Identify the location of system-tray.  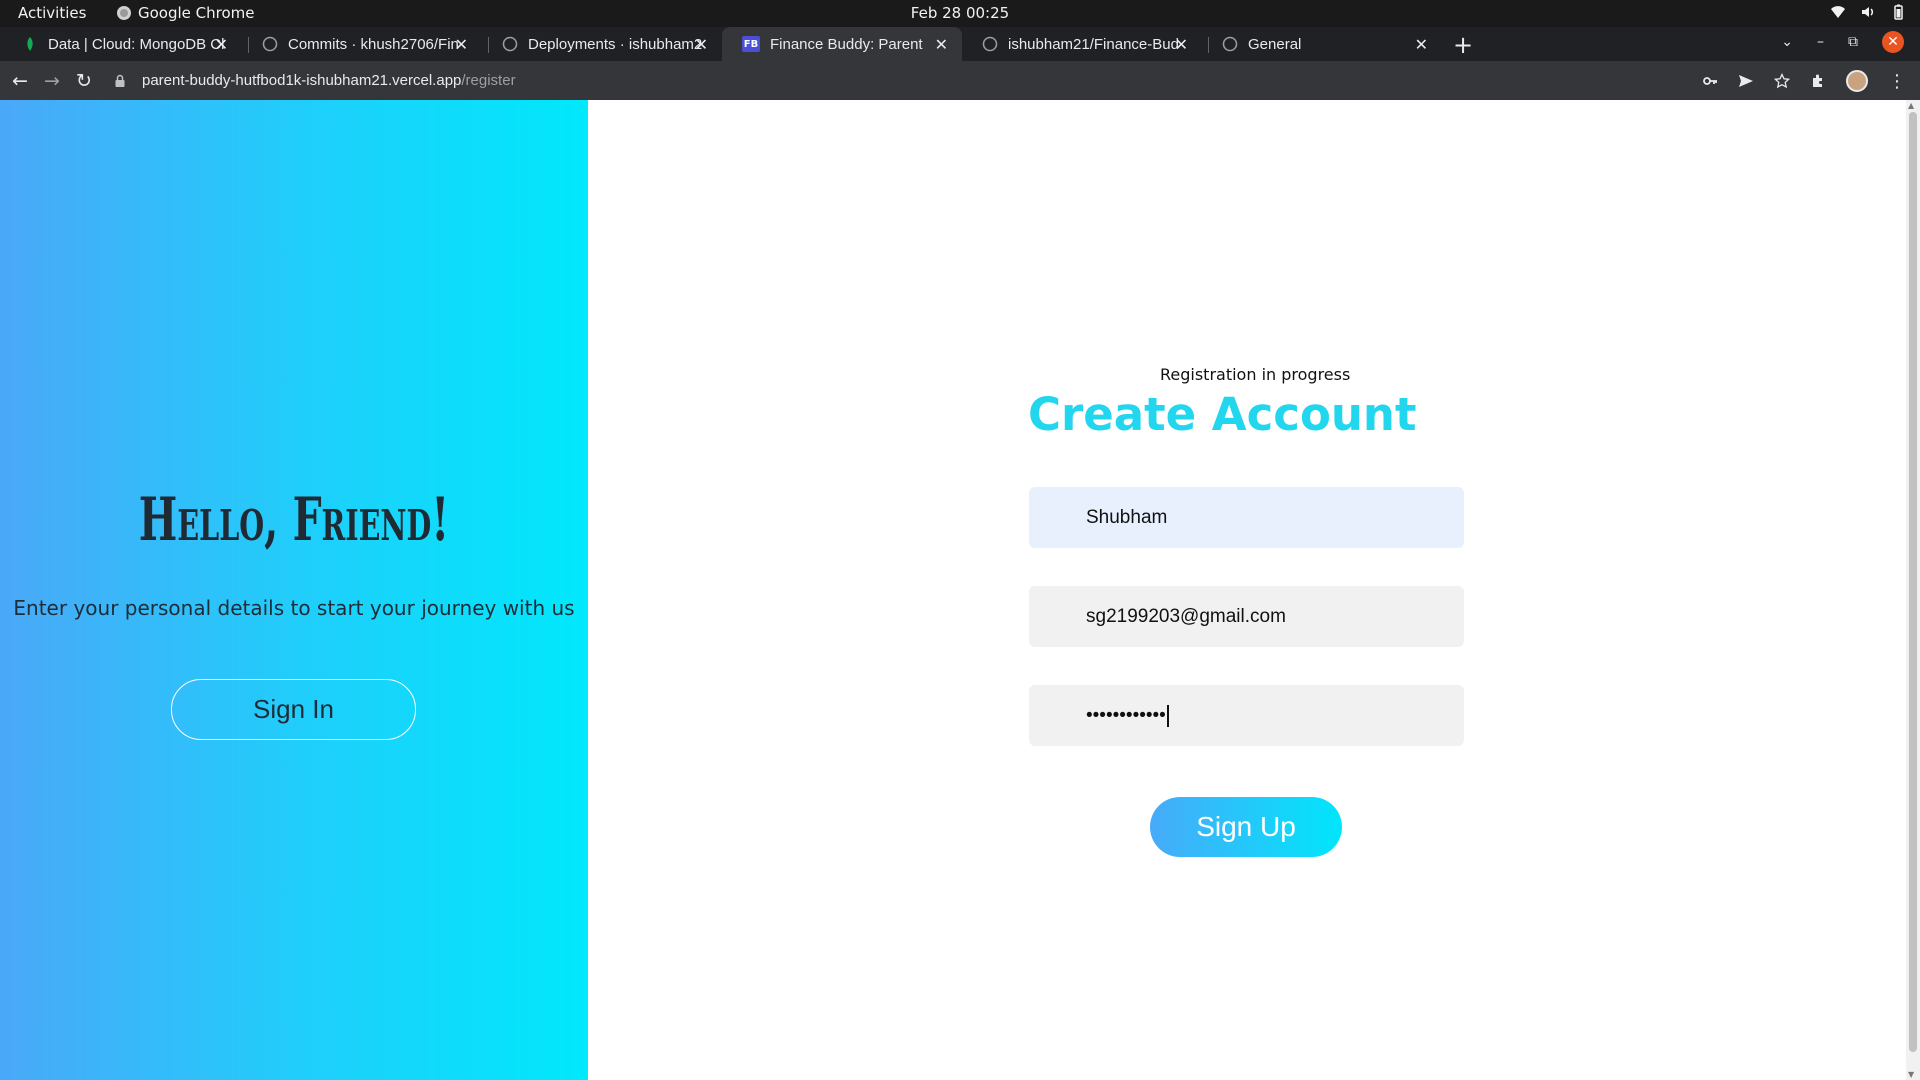
(1868, 12).